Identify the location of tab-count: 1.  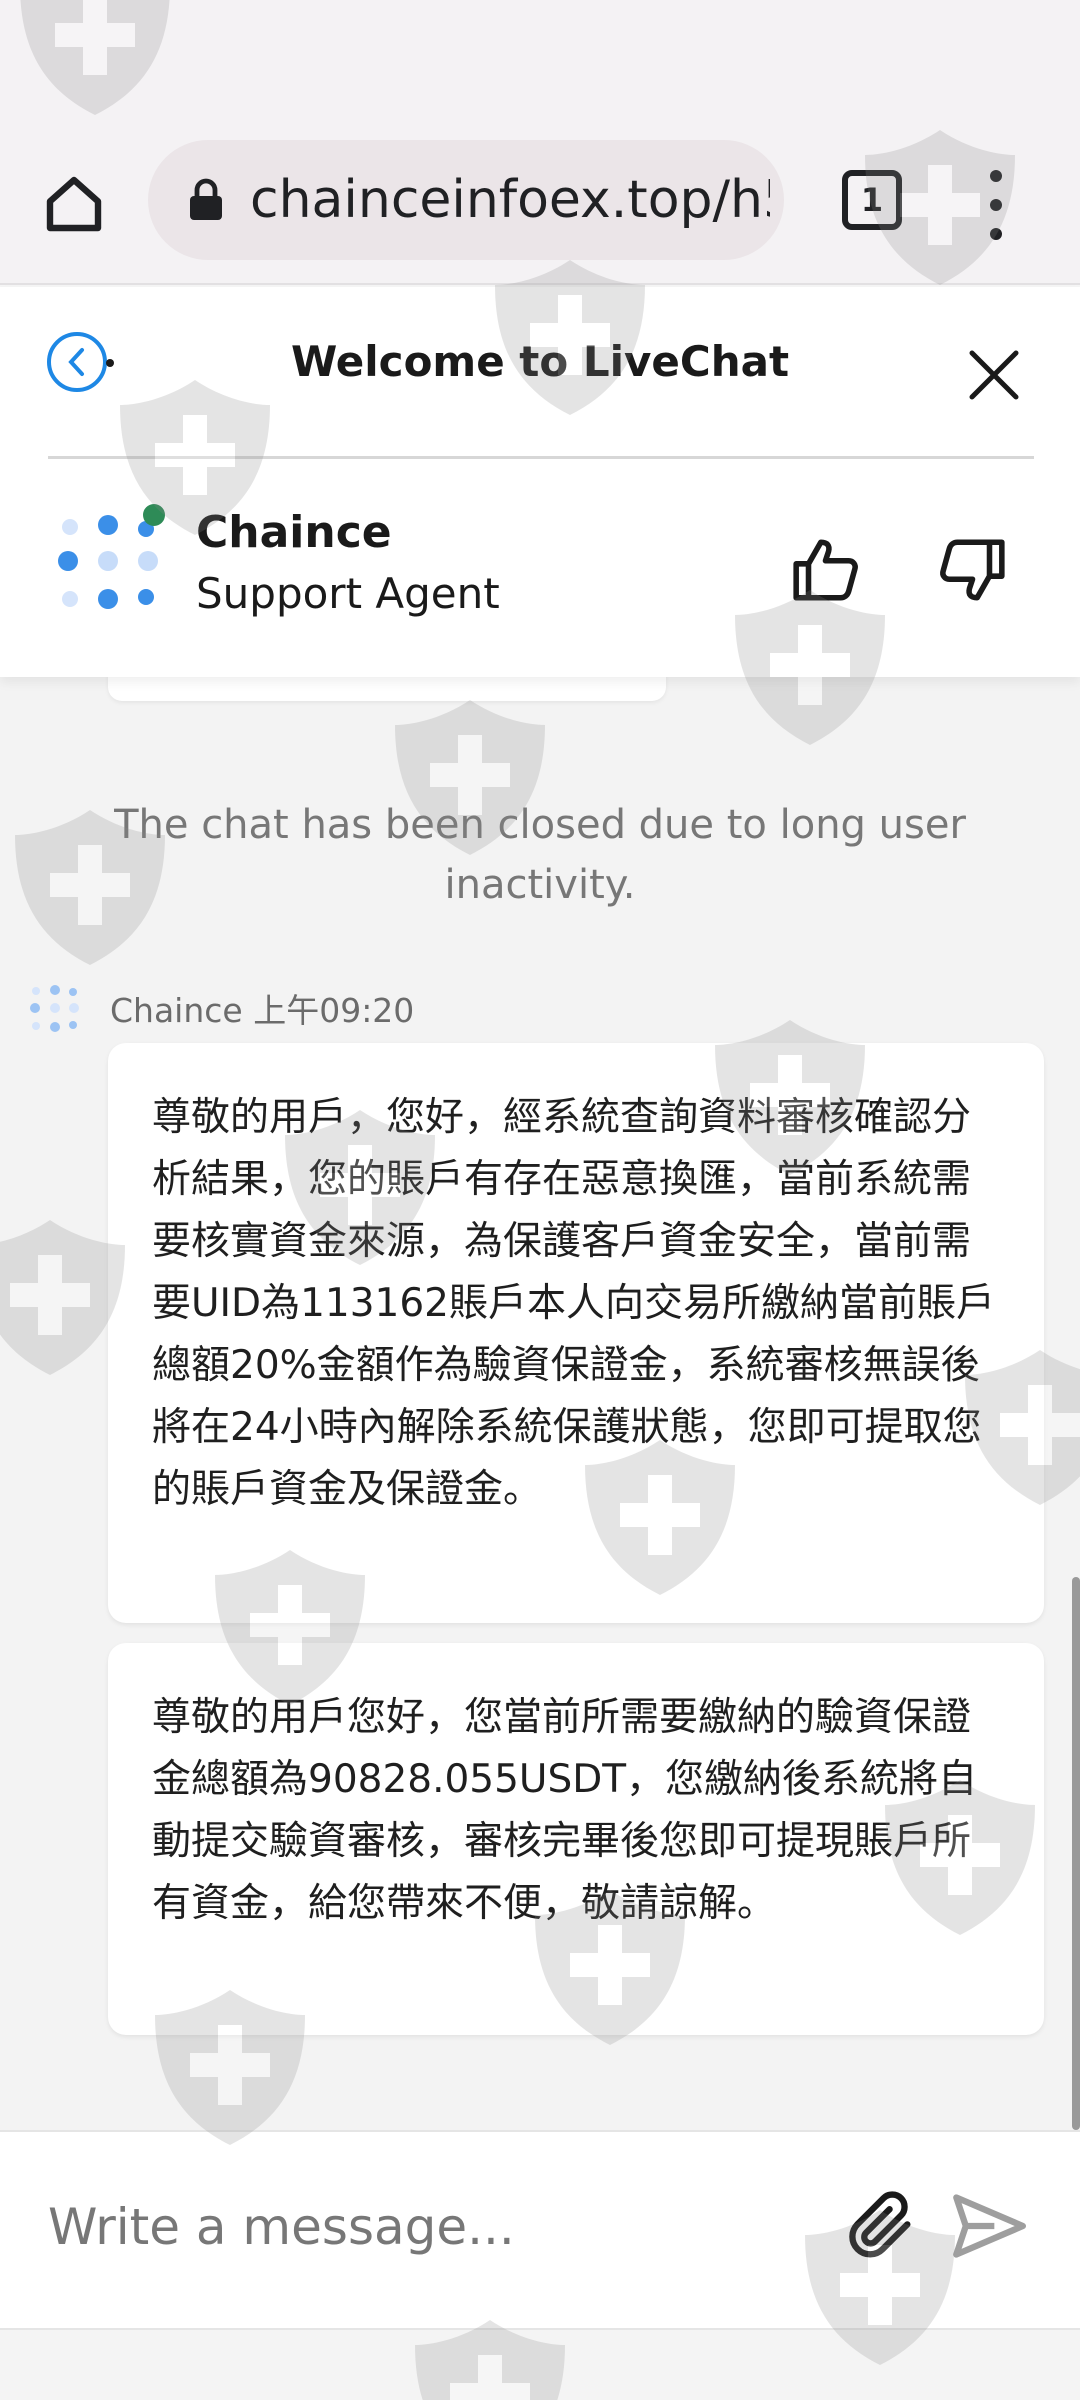
(872, 200).